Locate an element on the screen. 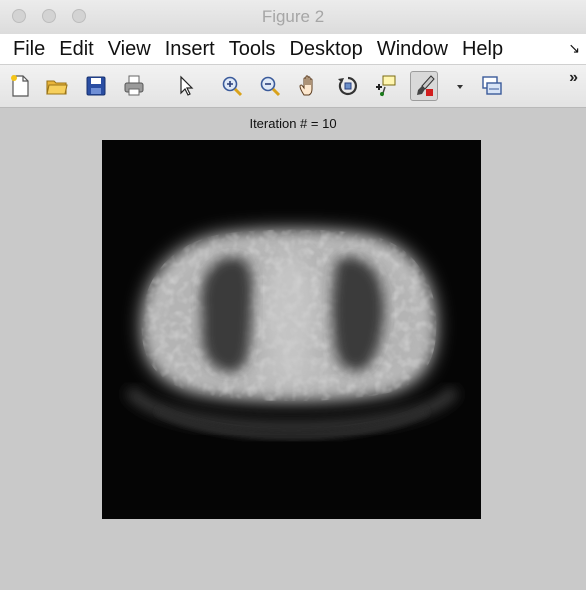 This screenshot has width=586, height=590. print-icon is located at coordinates (134, 86).